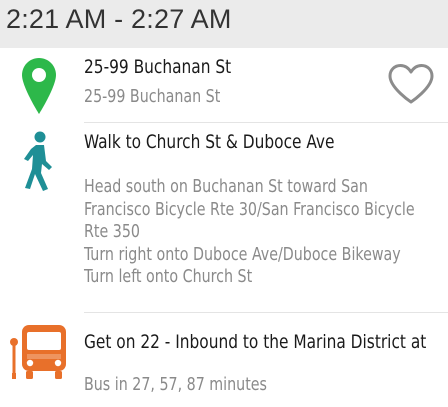 The height and width of the screenshot is (407, 448). Describe the element at coordinates (209, 142) in the screenshot. I see `walk-title: Walk to Church St & Duboce Ave` at that location.